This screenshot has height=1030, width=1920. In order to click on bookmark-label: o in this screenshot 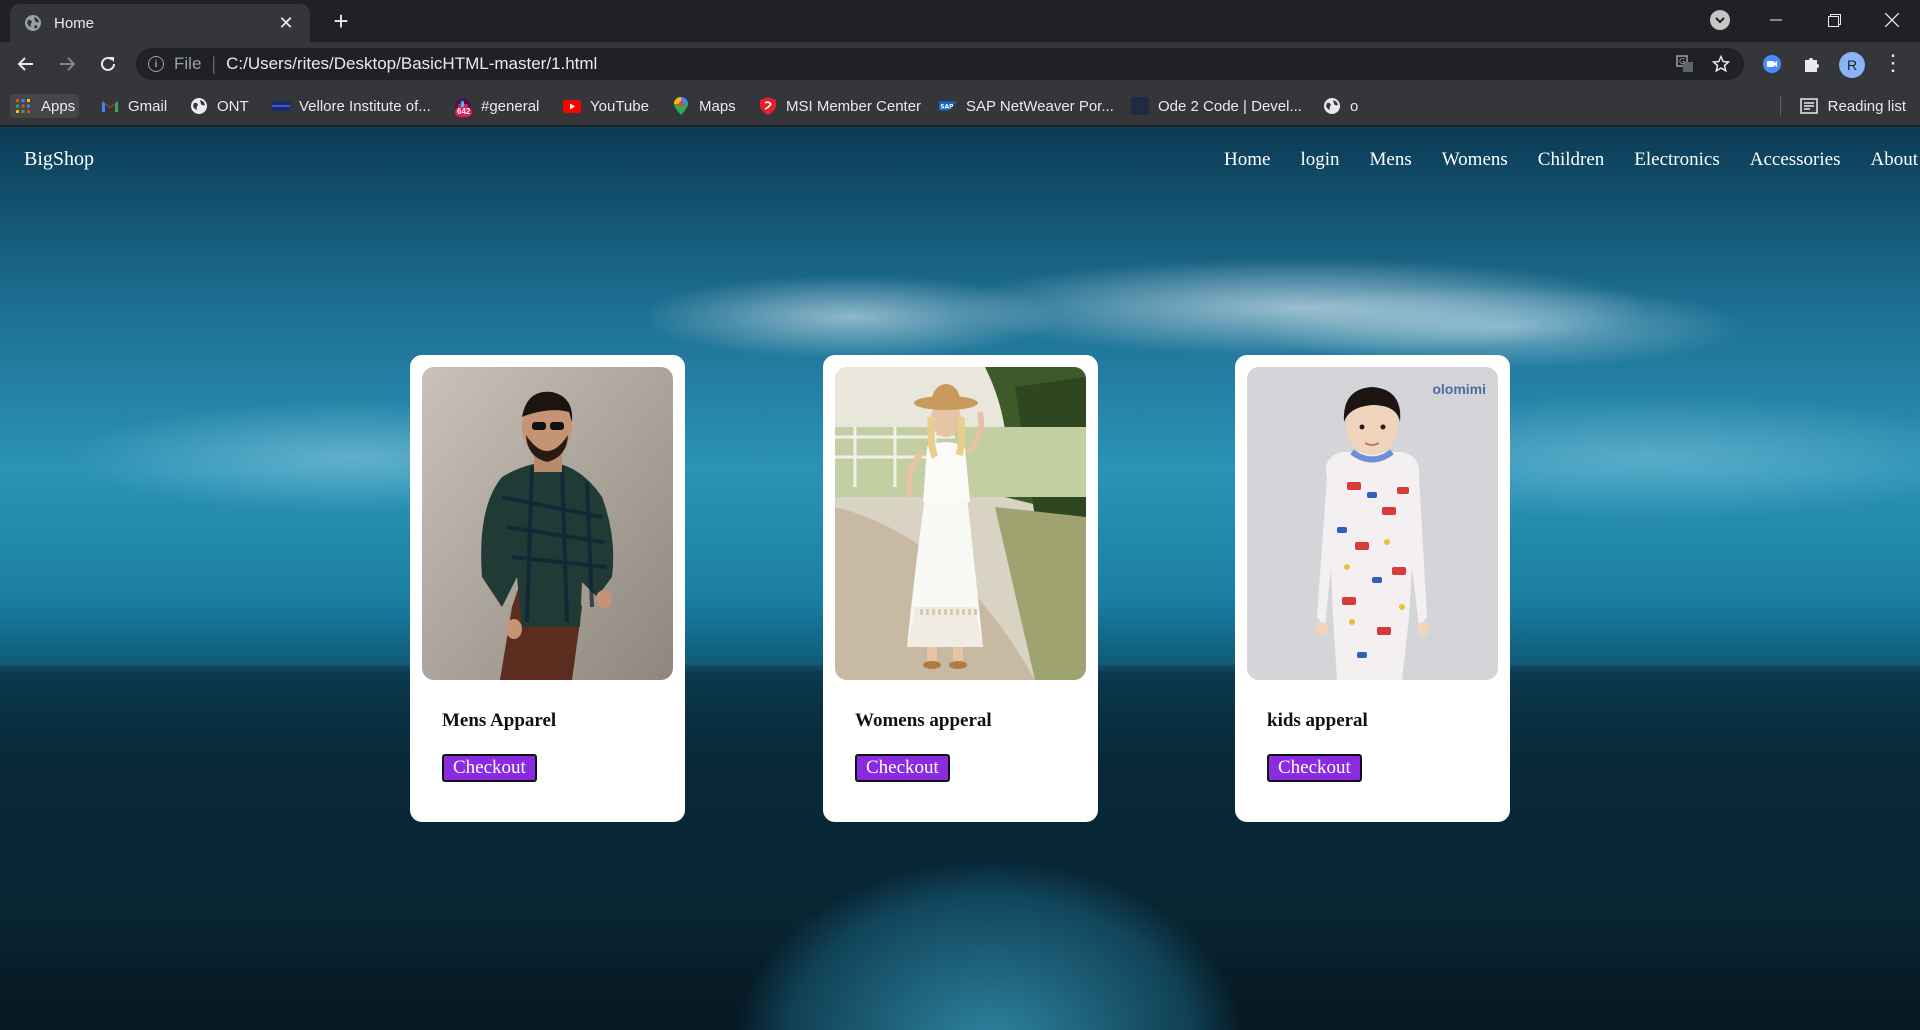, I will do `click(1354, 106)`.